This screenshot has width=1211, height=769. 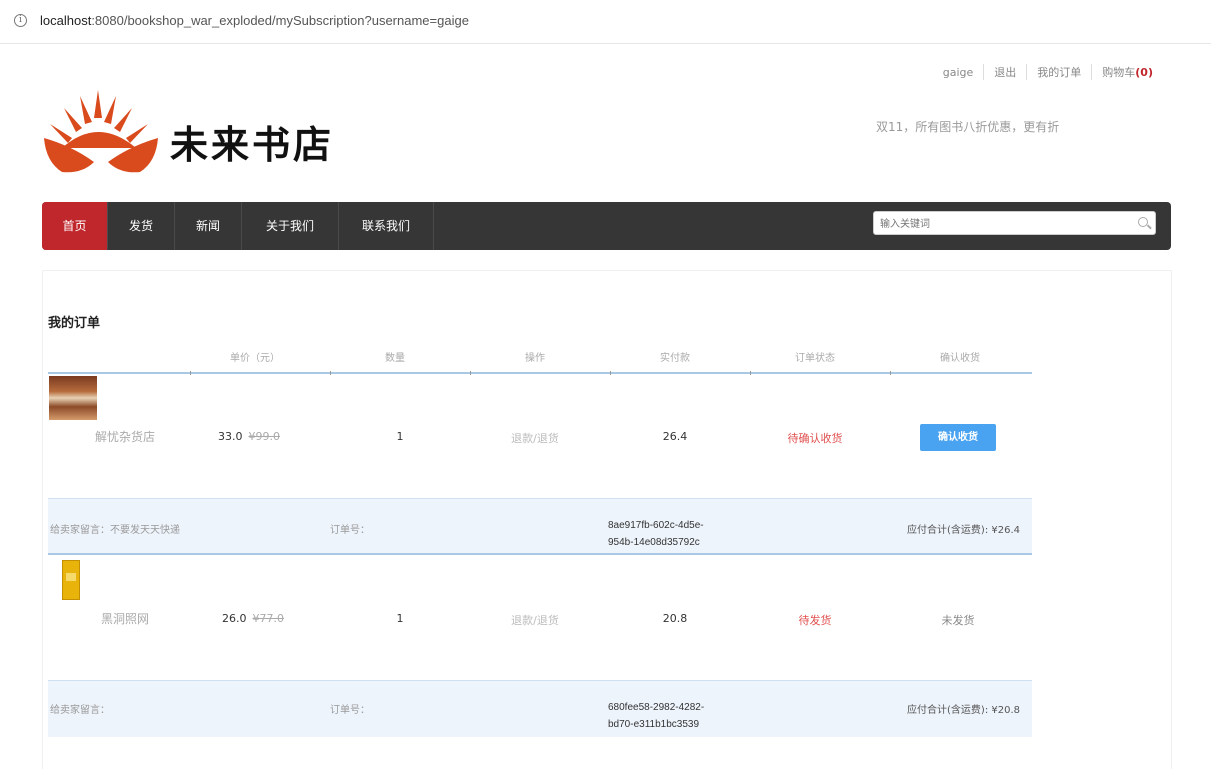 I want to click on order-number-line: 680fee58-2982-4282-, so click(x=656, y=707).